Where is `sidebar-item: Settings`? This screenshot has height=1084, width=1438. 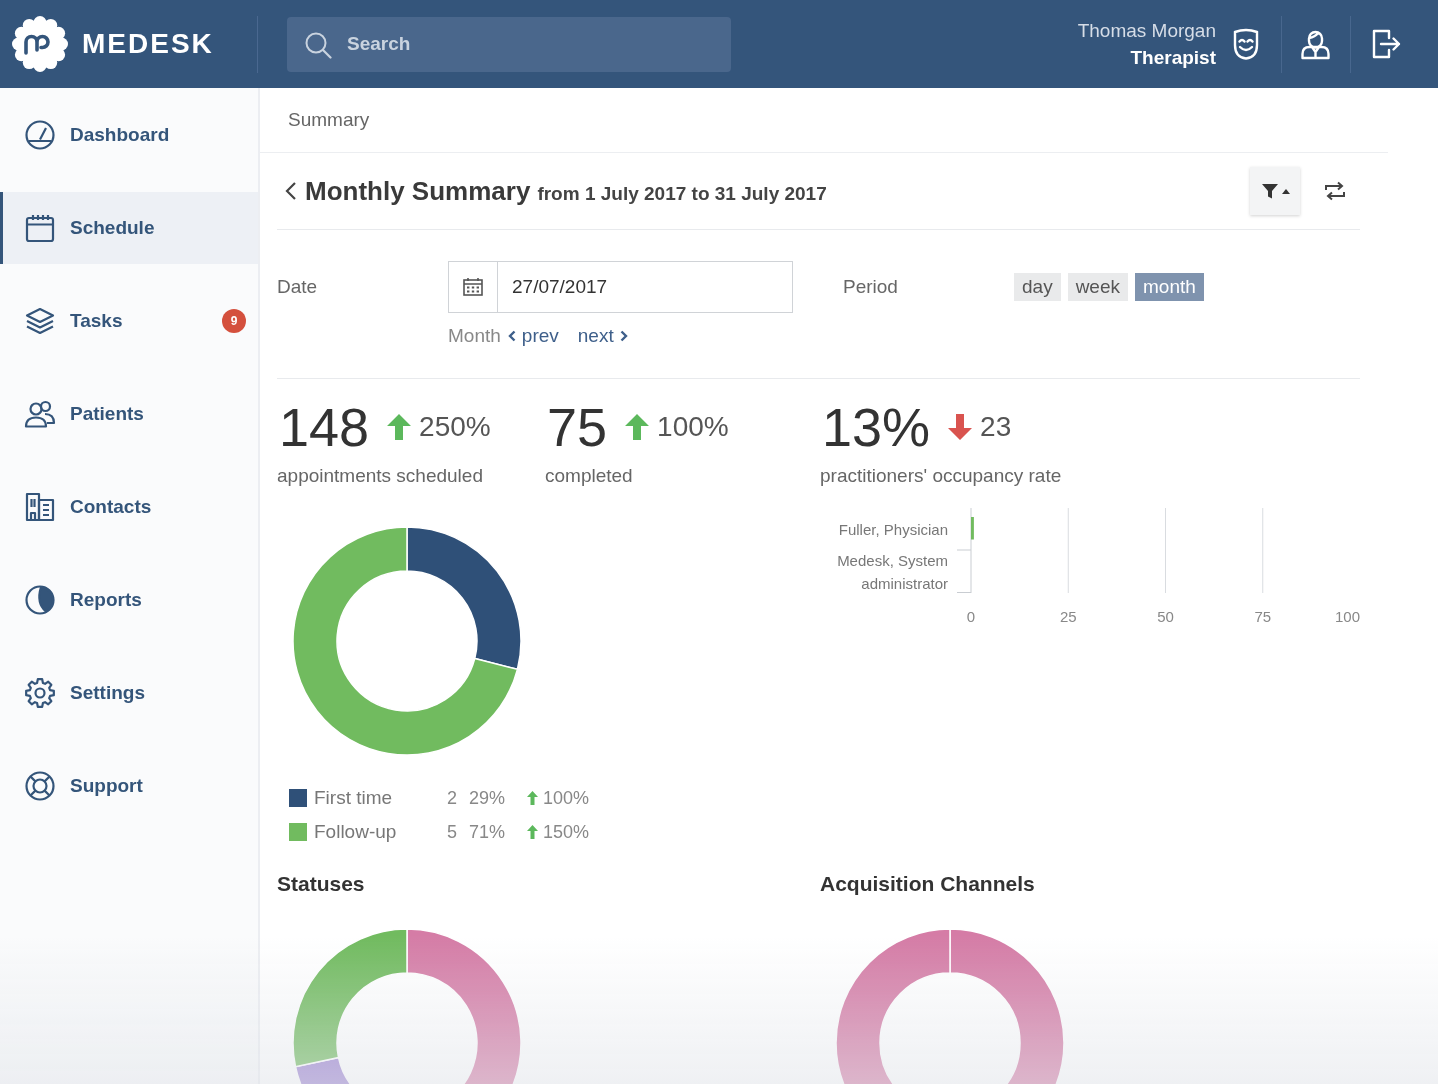 sidebar-item: Settings is located at coordinates (129, 693).